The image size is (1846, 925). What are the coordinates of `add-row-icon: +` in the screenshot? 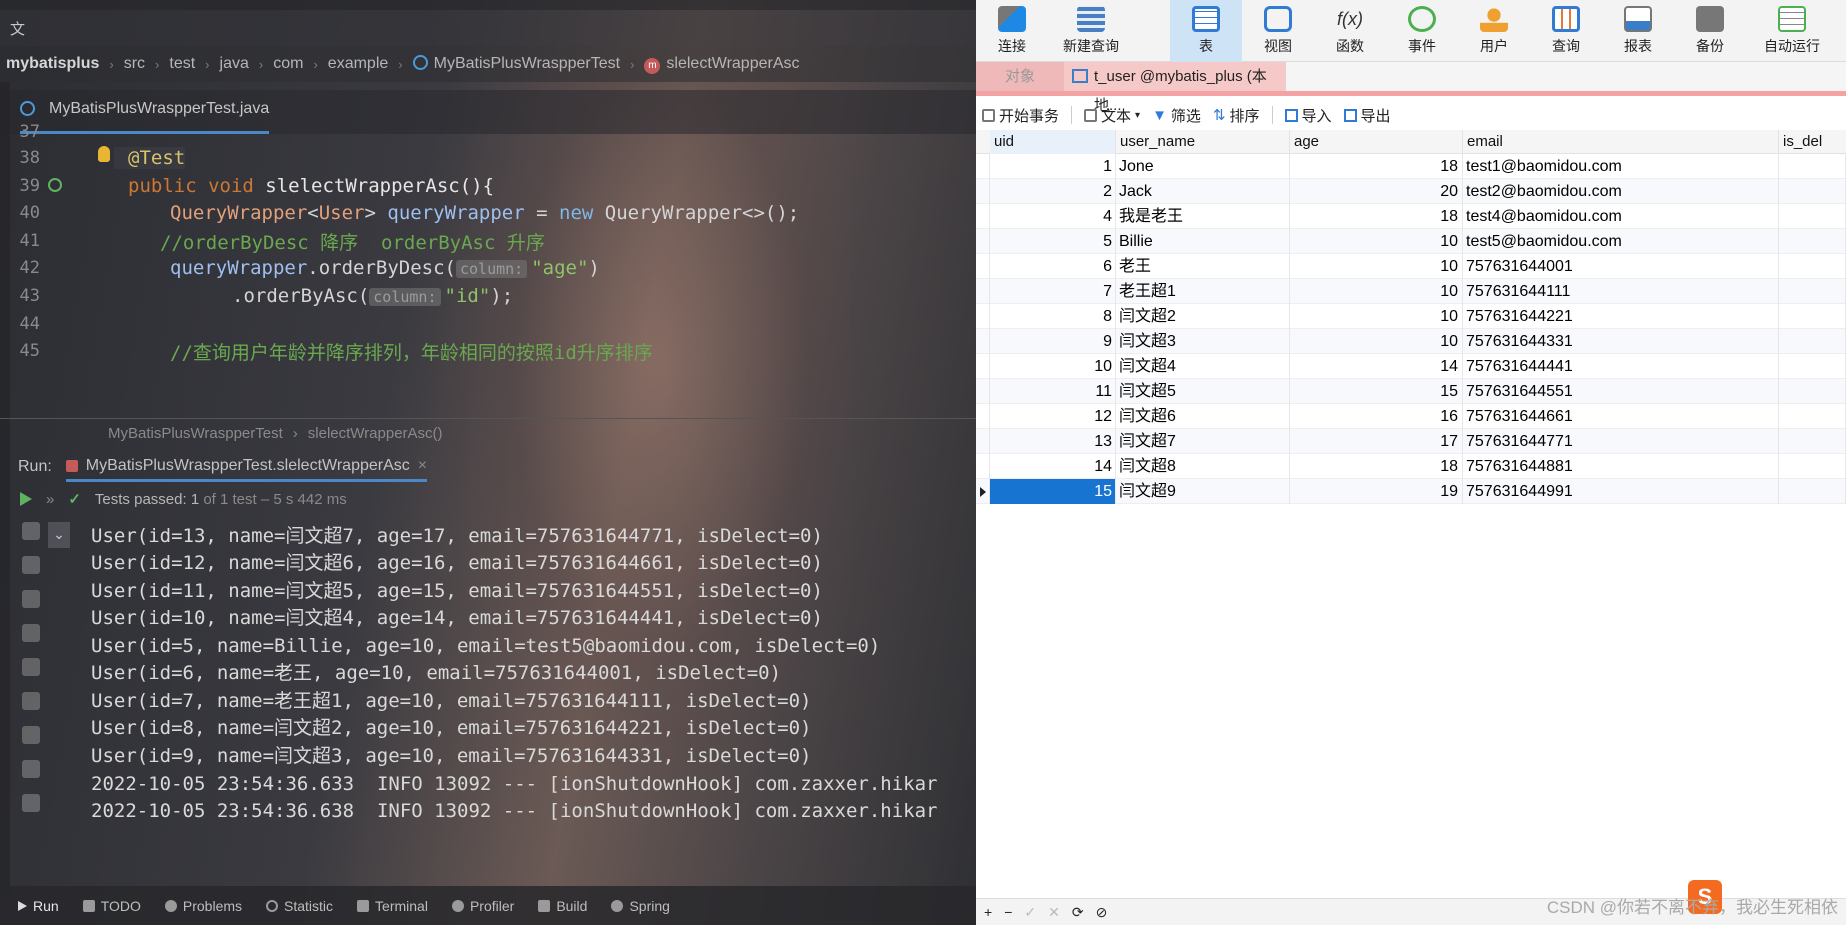 It's located at (988, 912).